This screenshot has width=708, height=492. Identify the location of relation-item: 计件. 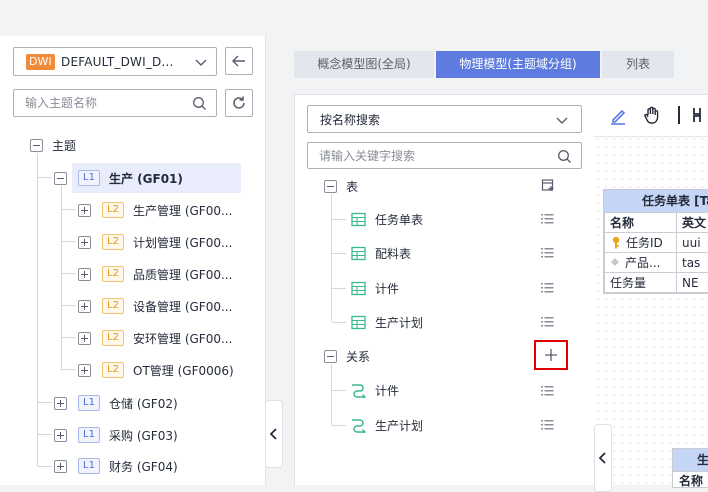
(375, 390).